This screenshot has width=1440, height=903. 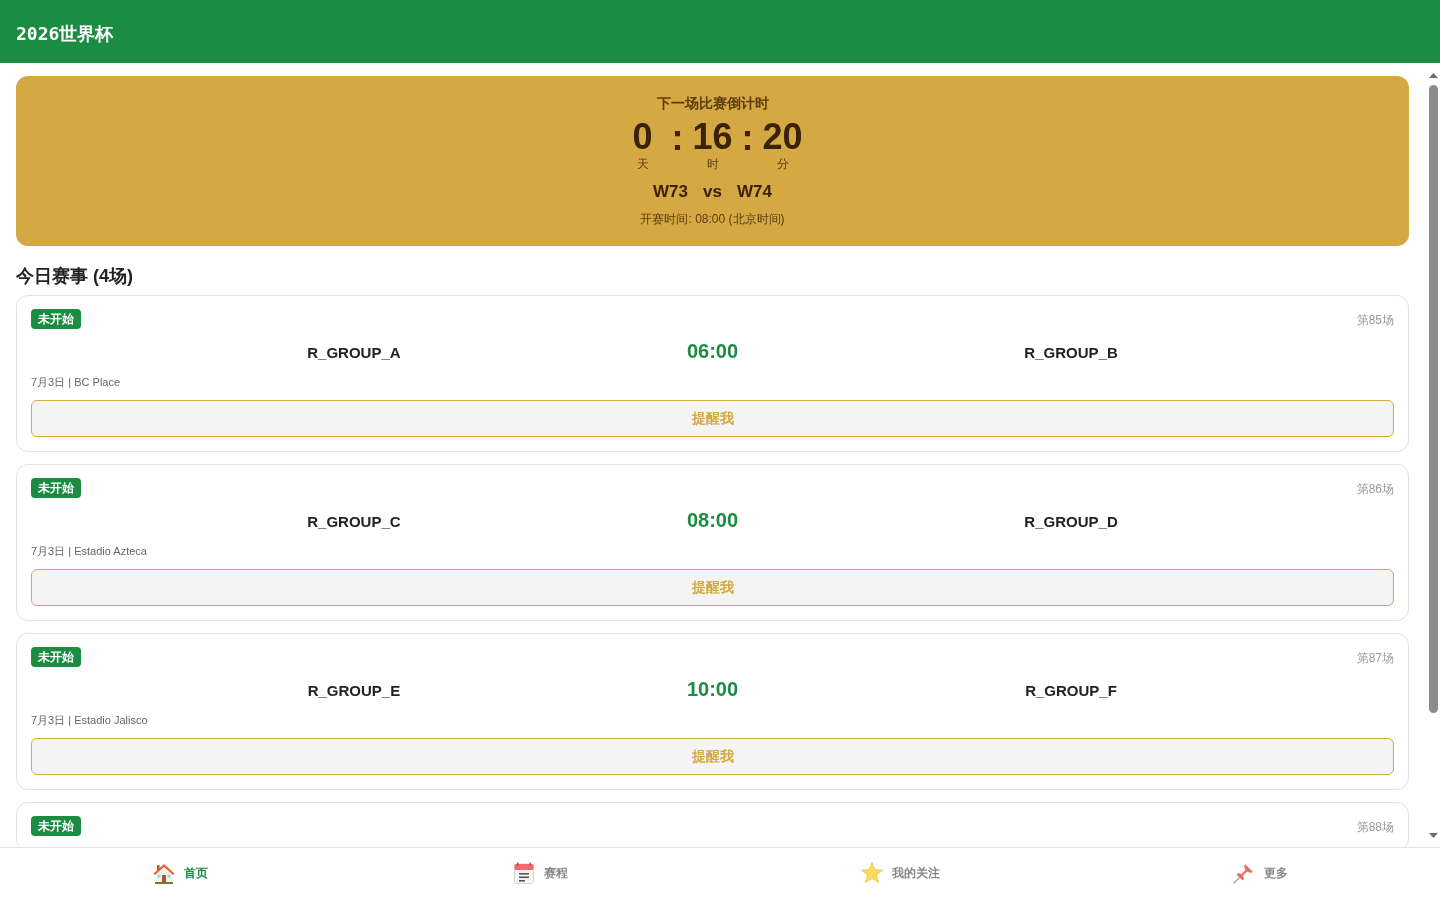 I want to click on match-time: 10:00, so click(x=712, y=689).